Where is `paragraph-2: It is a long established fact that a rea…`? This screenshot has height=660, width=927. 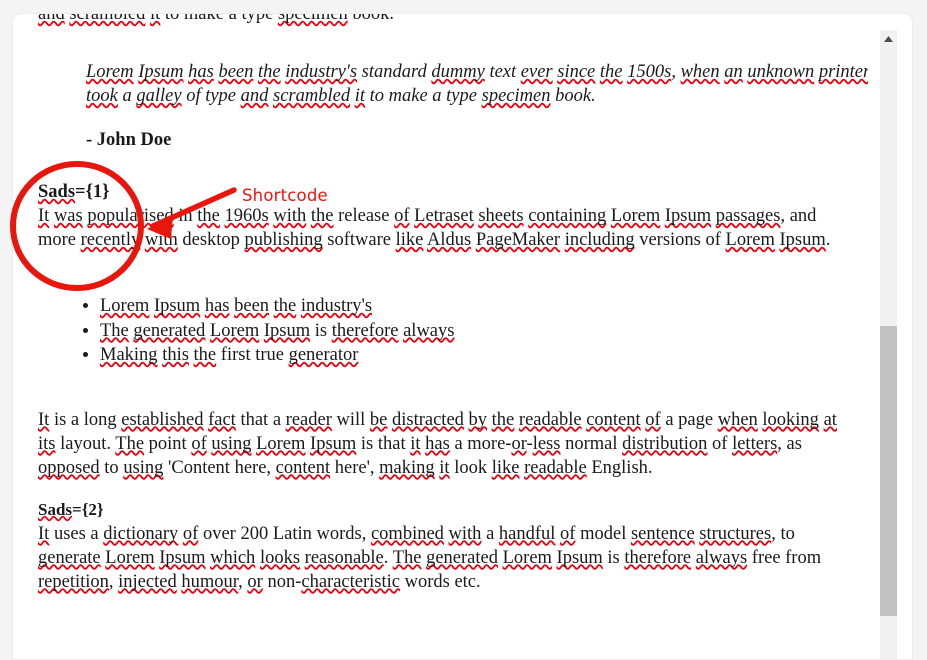 paragraph-2: It is a long established fact that a rea… is located at coordinates (437, 443).